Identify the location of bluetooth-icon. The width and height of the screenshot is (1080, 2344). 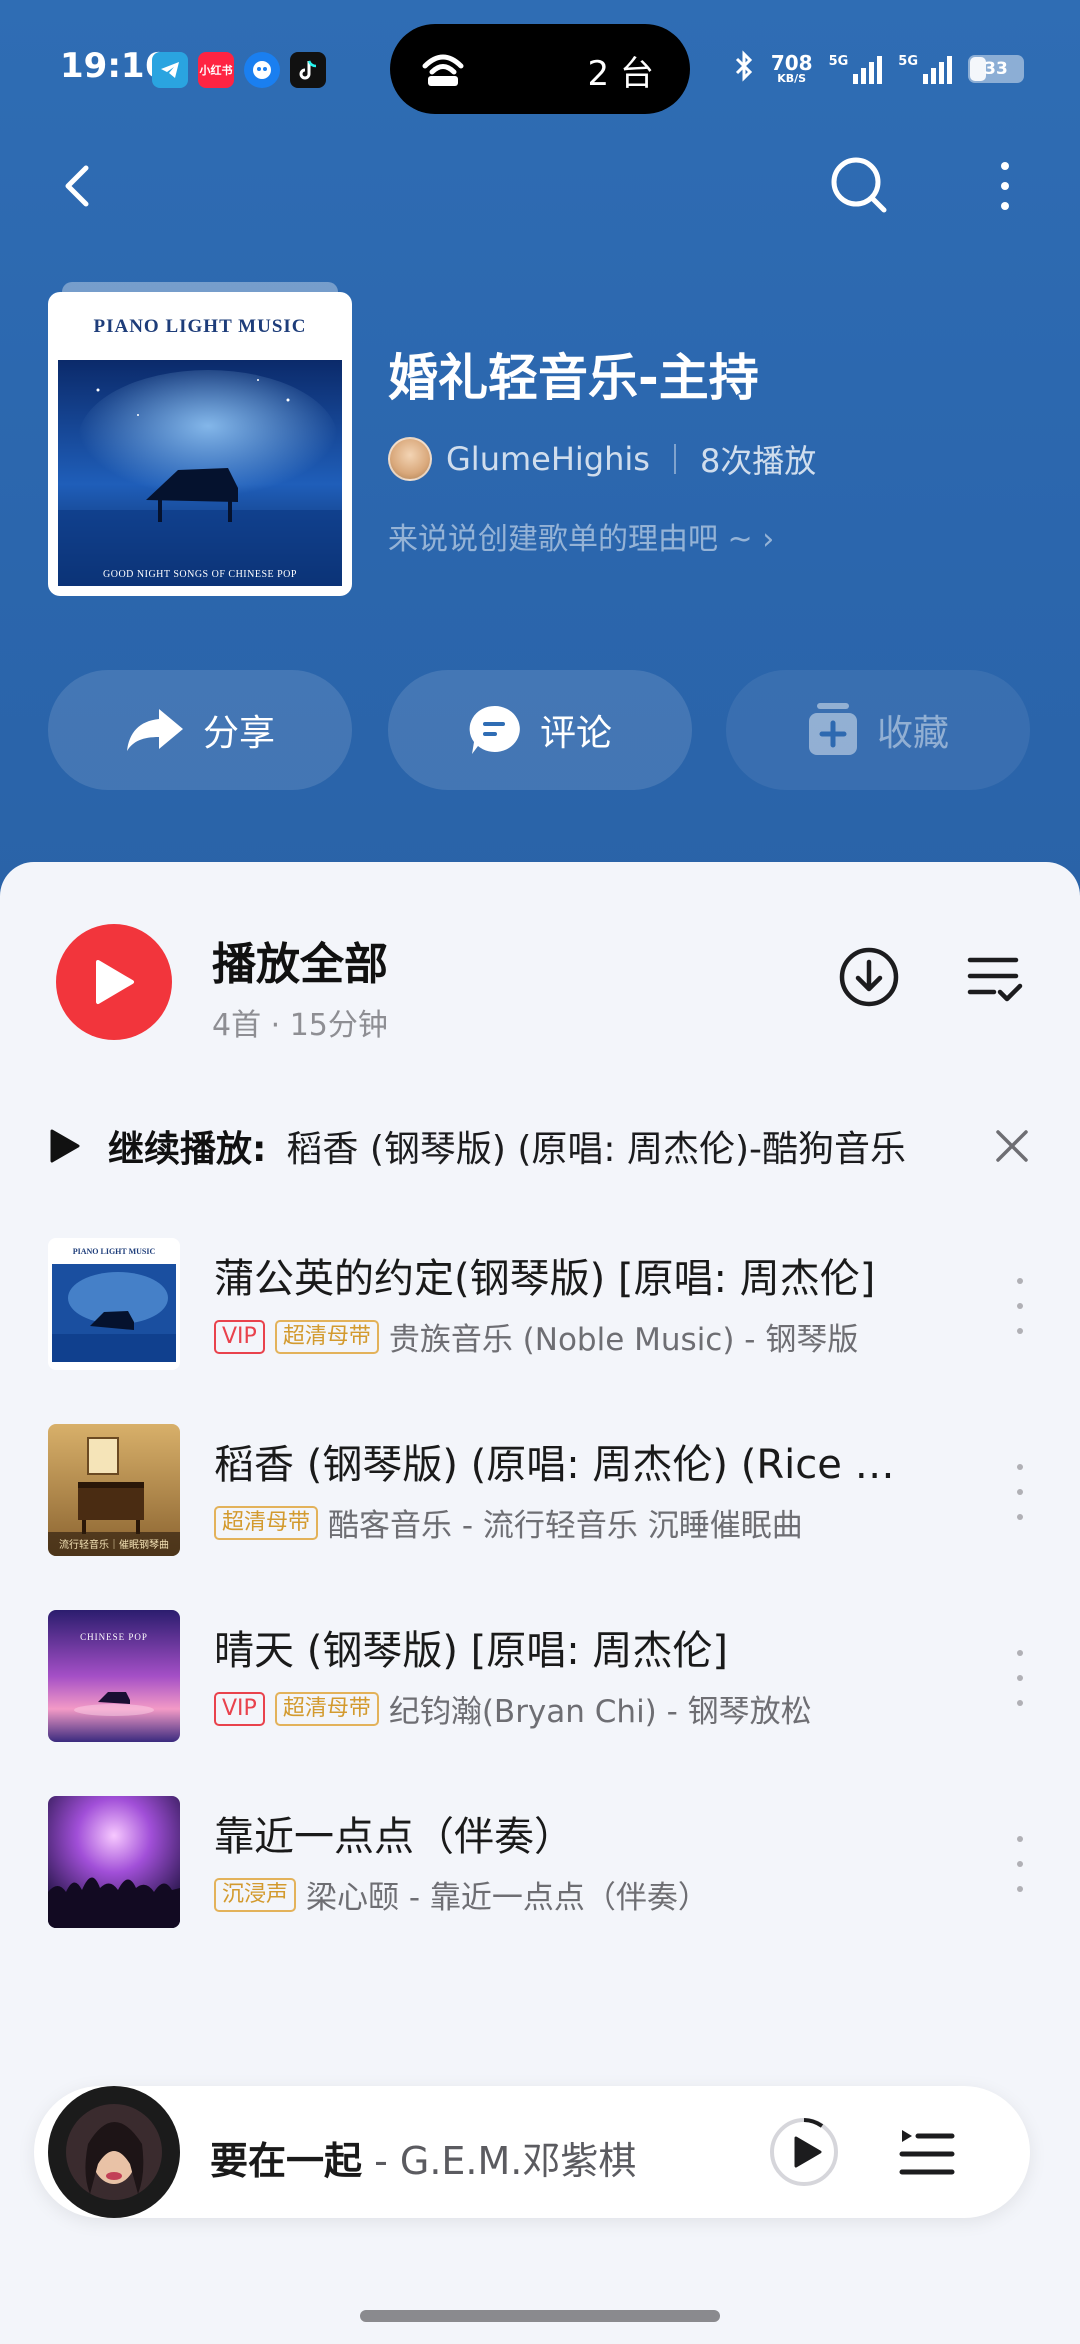
(744, 68).